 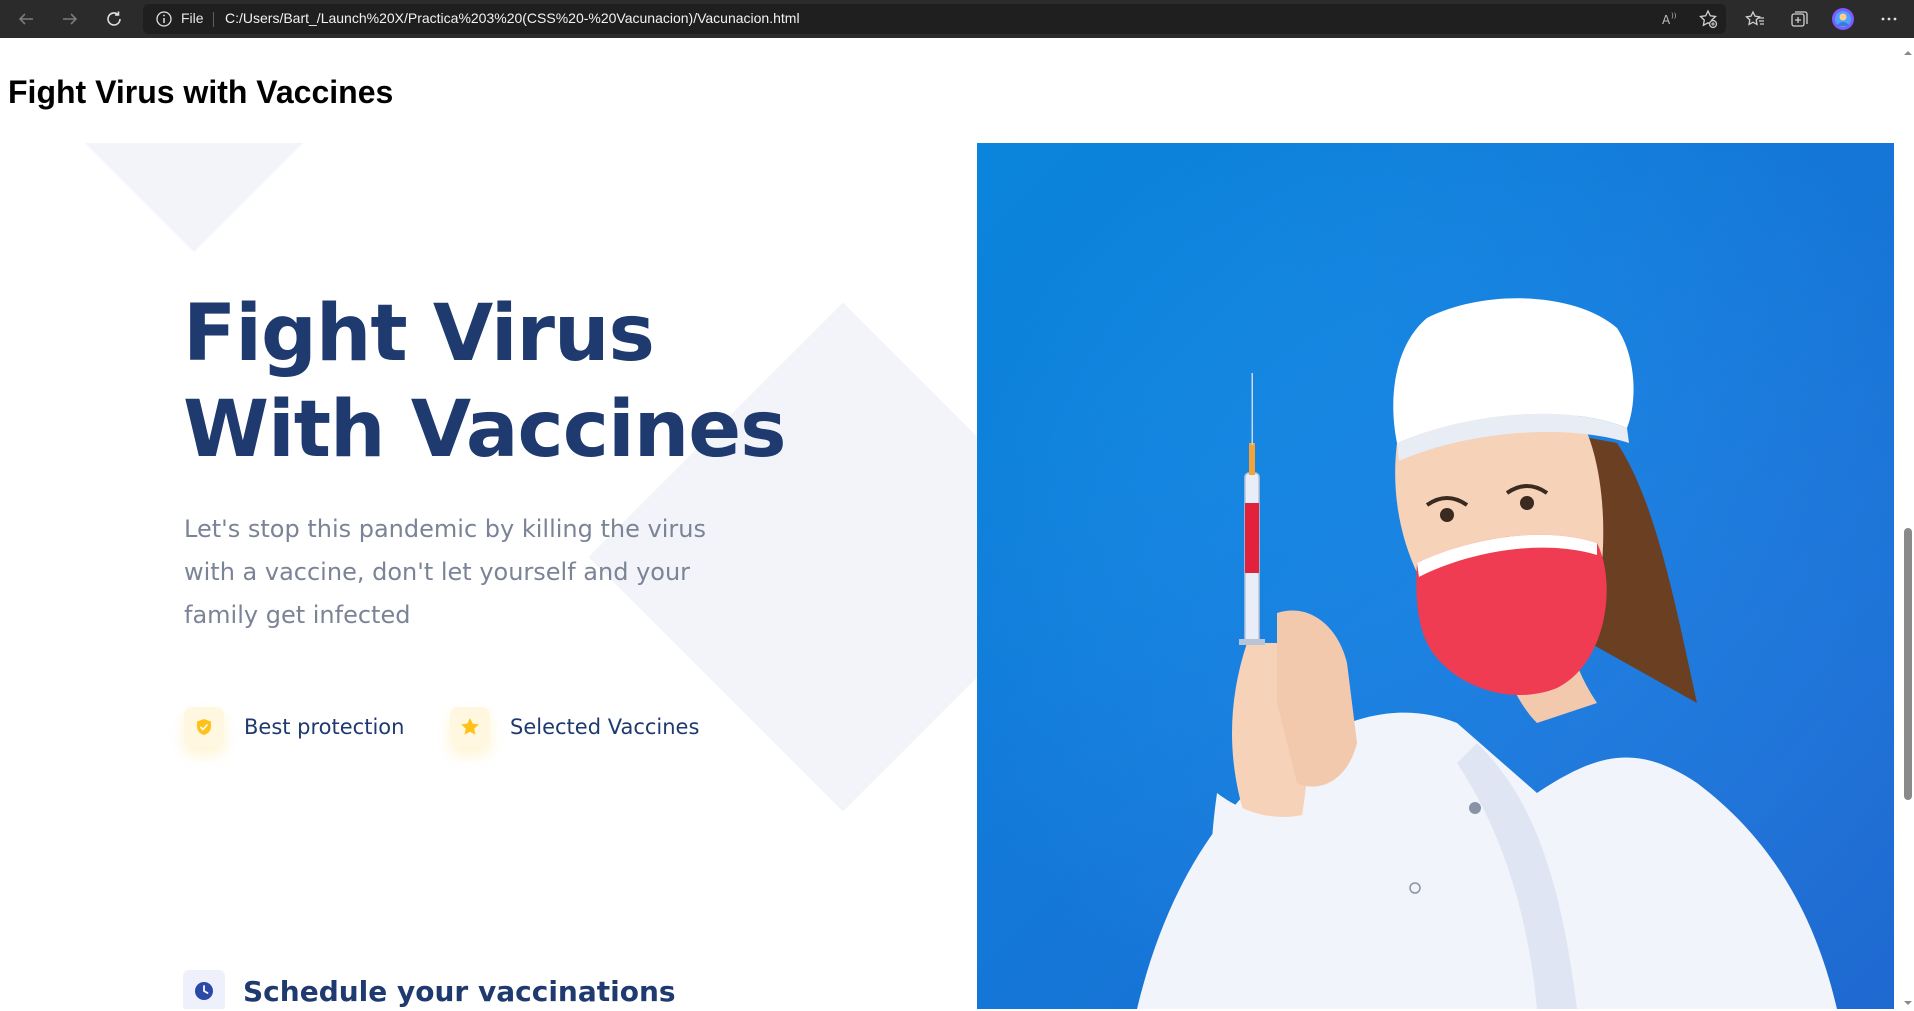 I want to click on clock-icon, so click(x=204, y=989).